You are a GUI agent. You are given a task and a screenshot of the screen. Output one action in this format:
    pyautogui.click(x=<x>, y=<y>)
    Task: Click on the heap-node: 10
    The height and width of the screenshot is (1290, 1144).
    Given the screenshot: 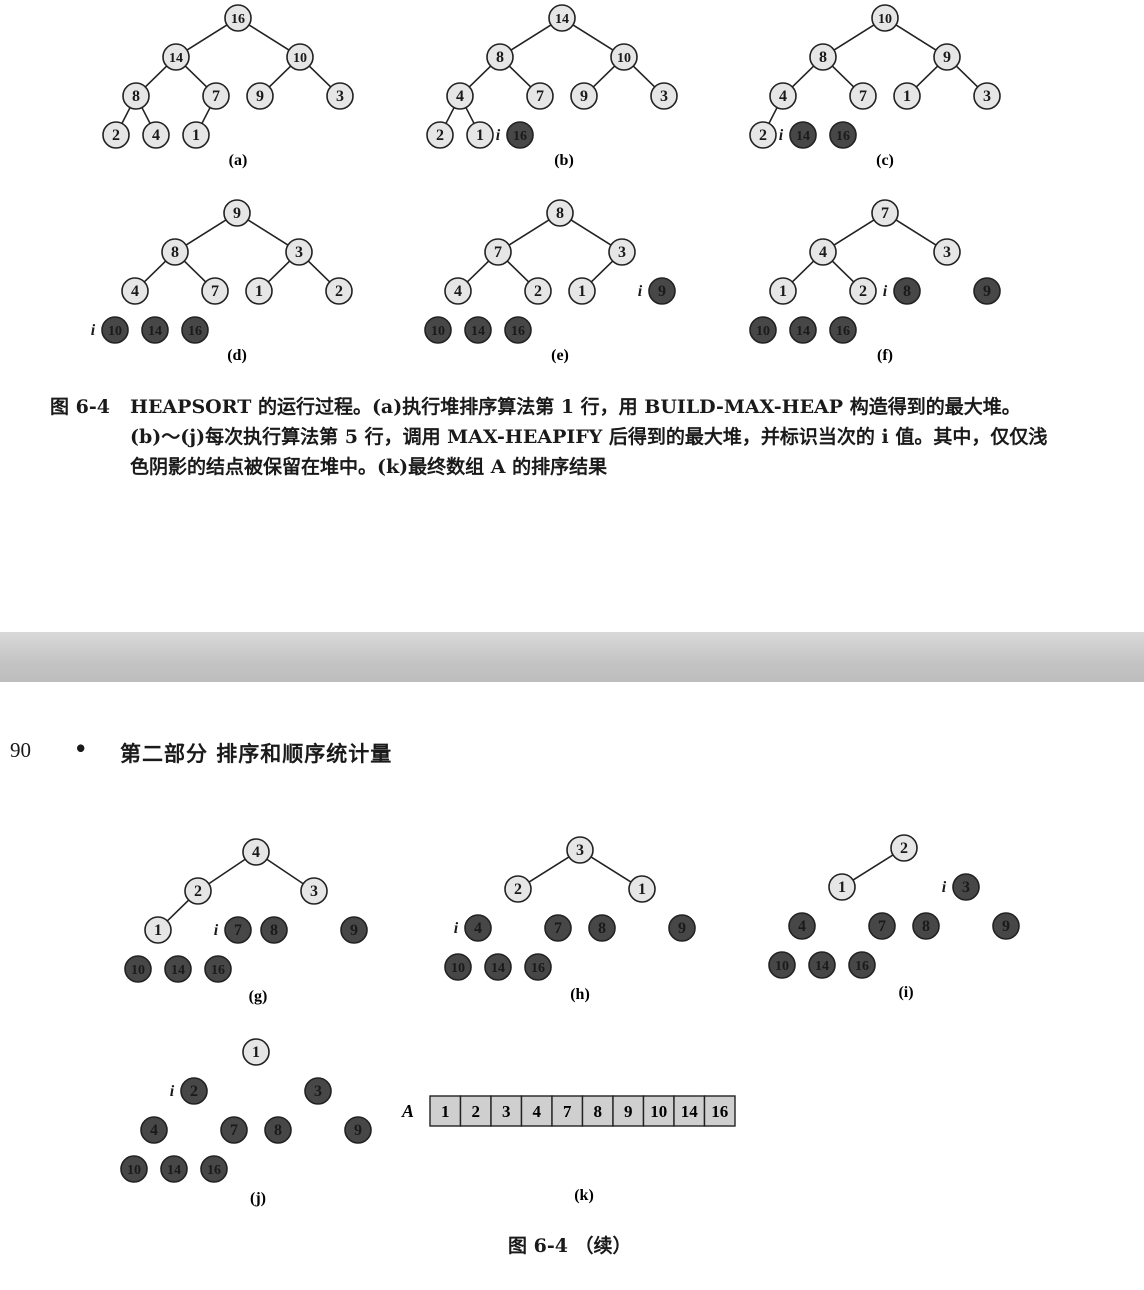 What is the action you would take?
    pyautogui.click(x=885, y=18)
    